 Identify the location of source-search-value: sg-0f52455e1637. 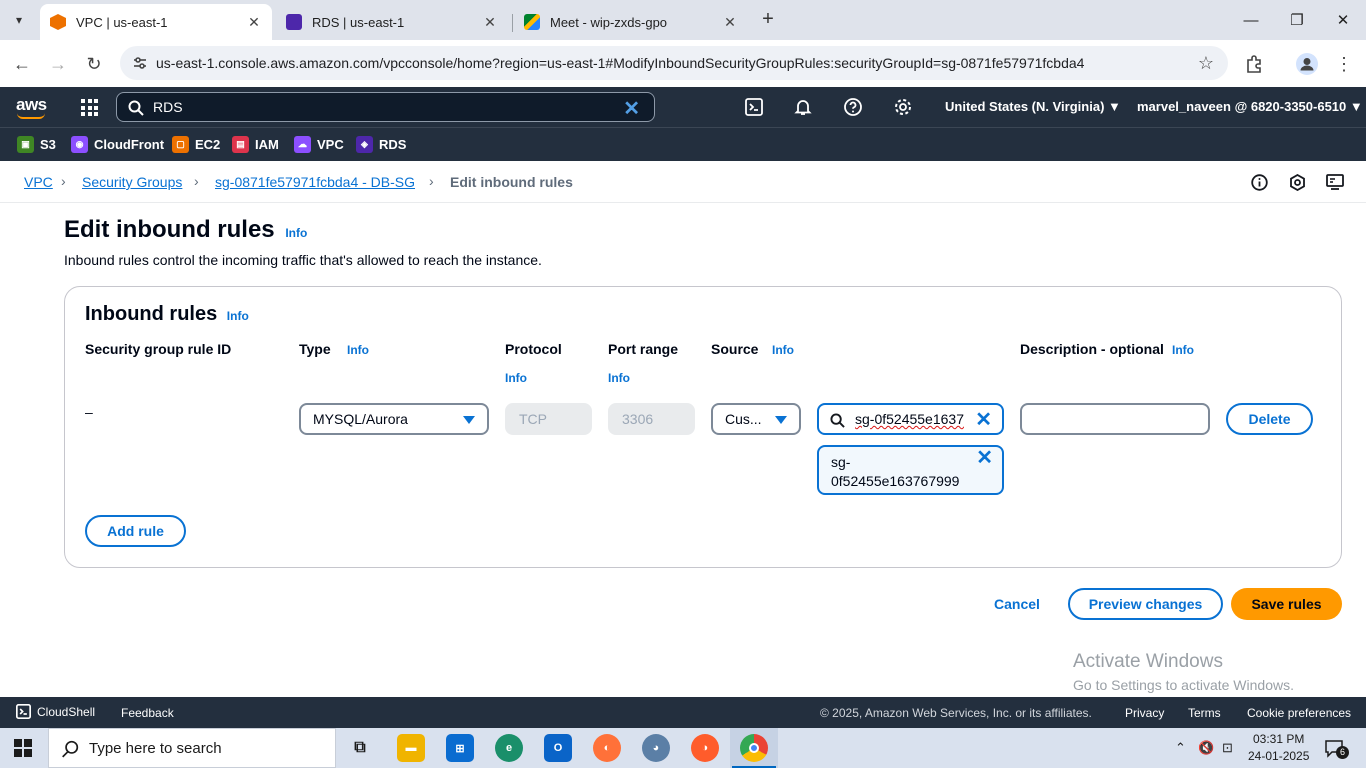
(909, 419).